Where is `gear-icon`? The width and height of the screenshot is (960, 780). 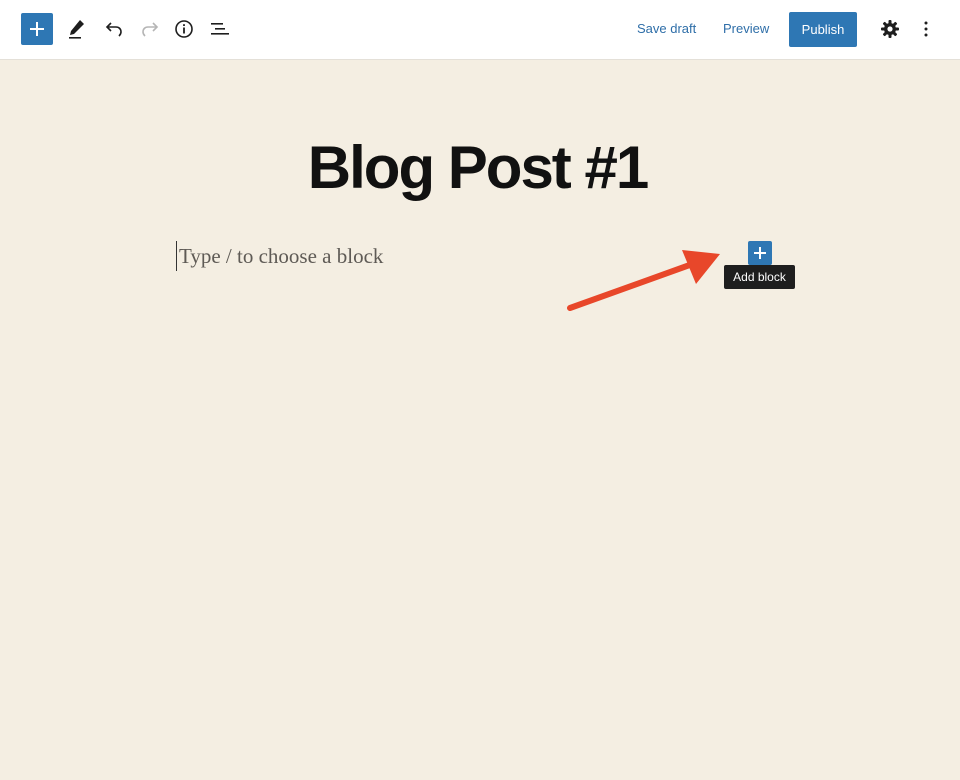 gear-icon is located at coordinates (890, 29).